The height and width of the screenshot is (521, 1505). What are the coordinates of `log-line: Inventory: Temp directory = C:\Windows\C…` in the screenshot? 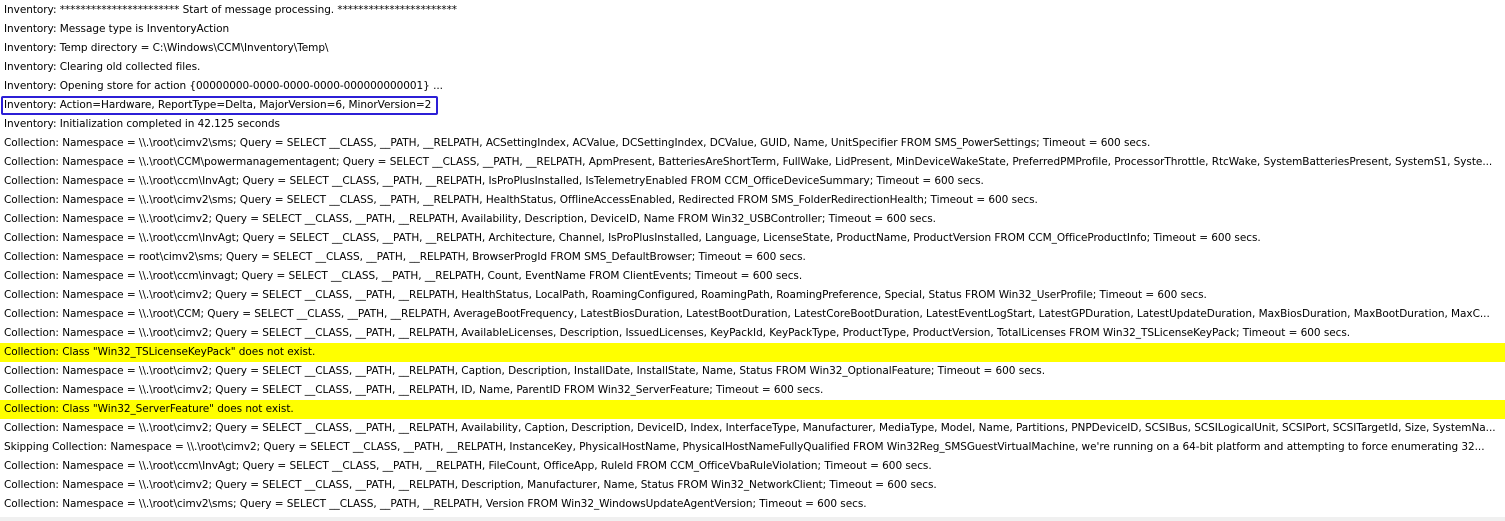 It's located at (752, 48).